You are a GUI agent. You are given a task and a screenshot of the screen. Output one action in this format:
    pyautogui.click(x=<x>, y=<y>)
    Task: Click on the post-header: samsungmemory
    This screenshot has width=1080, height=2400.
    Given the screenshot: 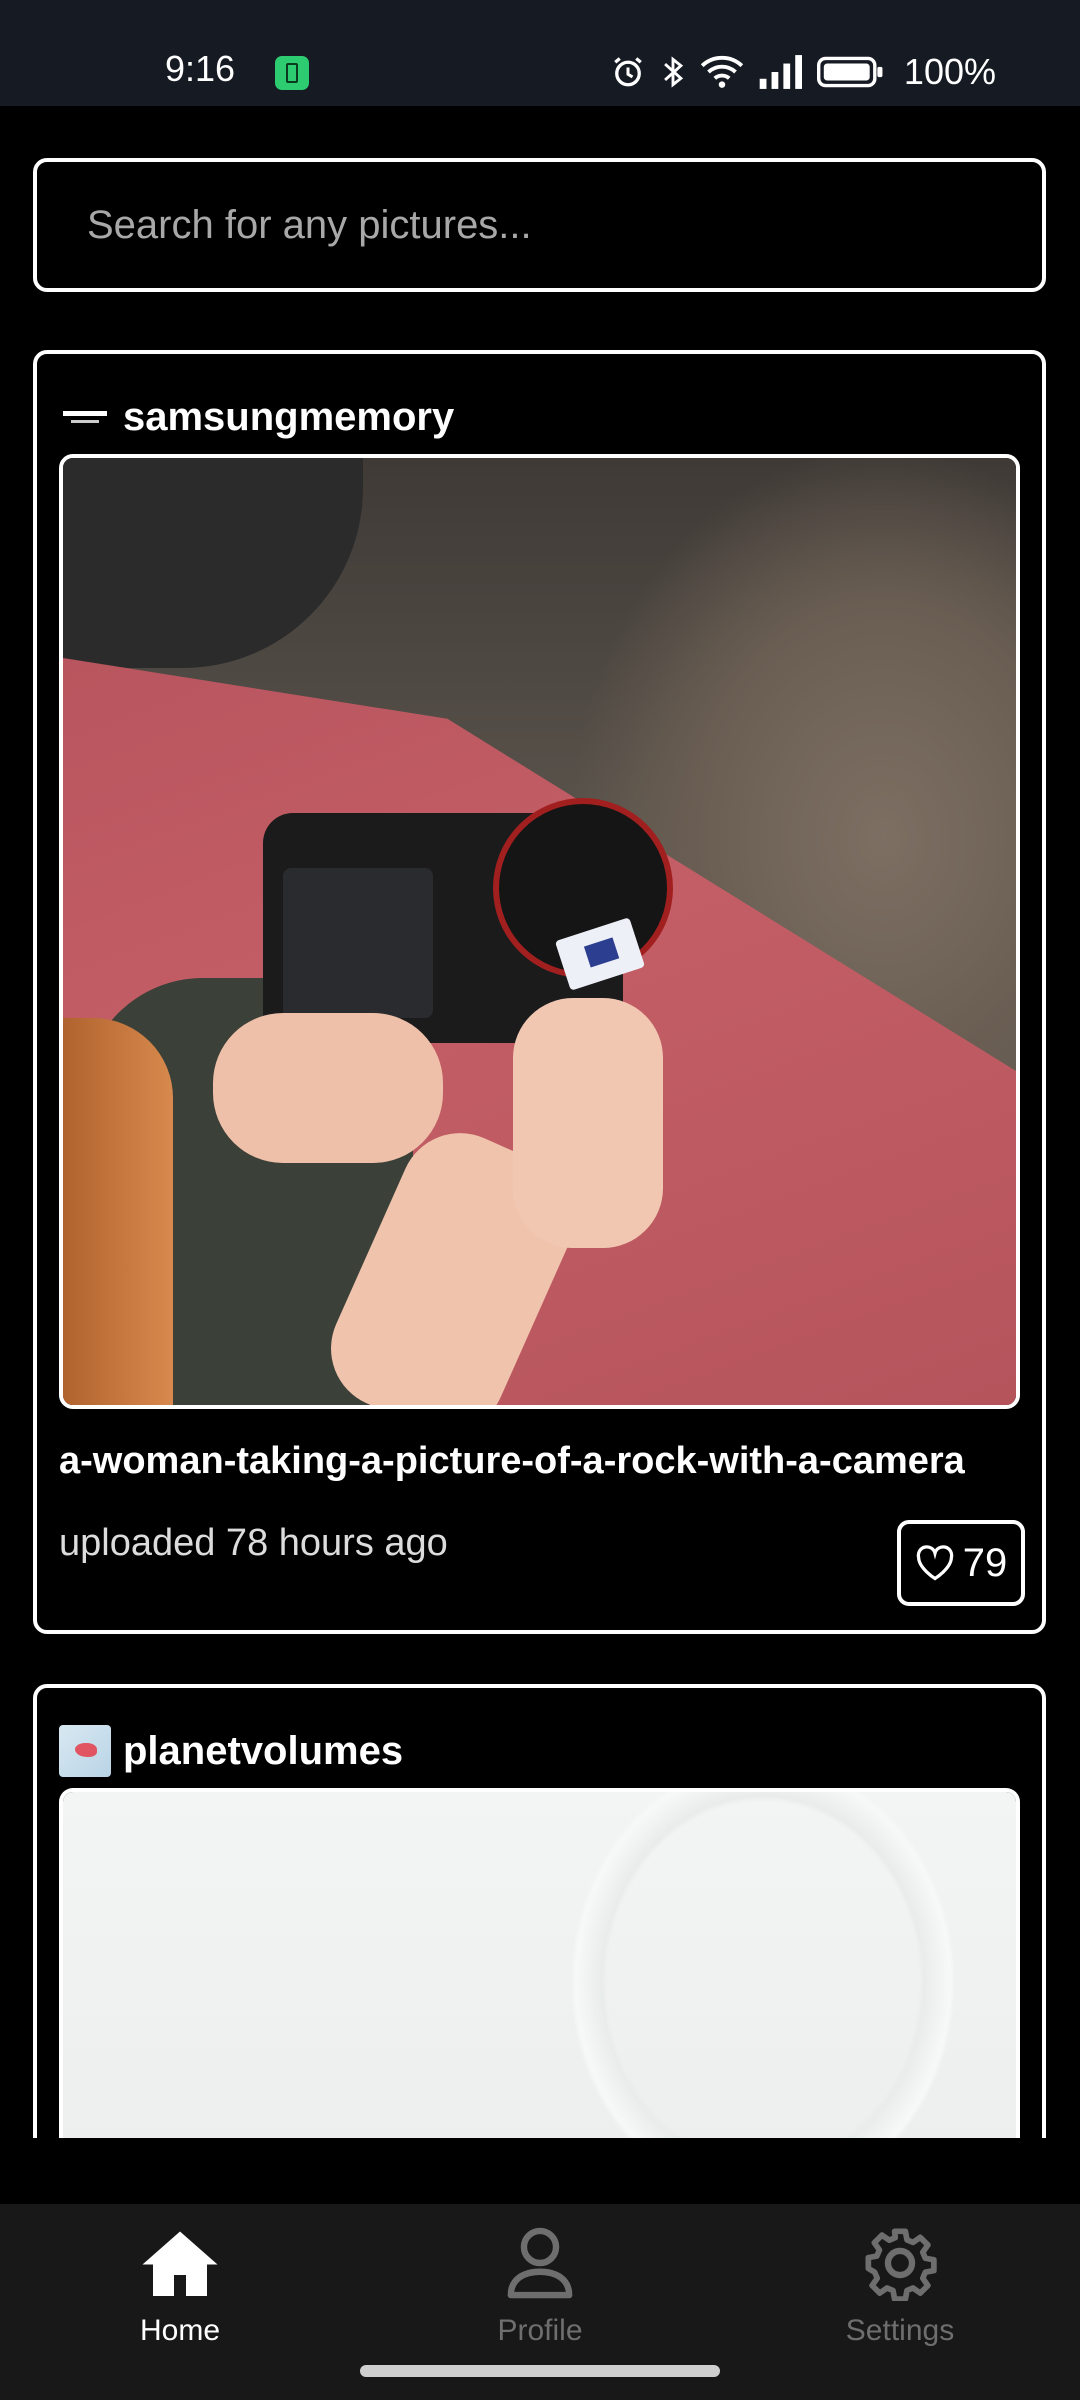 What is the action you would take?
    pyautogui.click(x=256, y=417)
    